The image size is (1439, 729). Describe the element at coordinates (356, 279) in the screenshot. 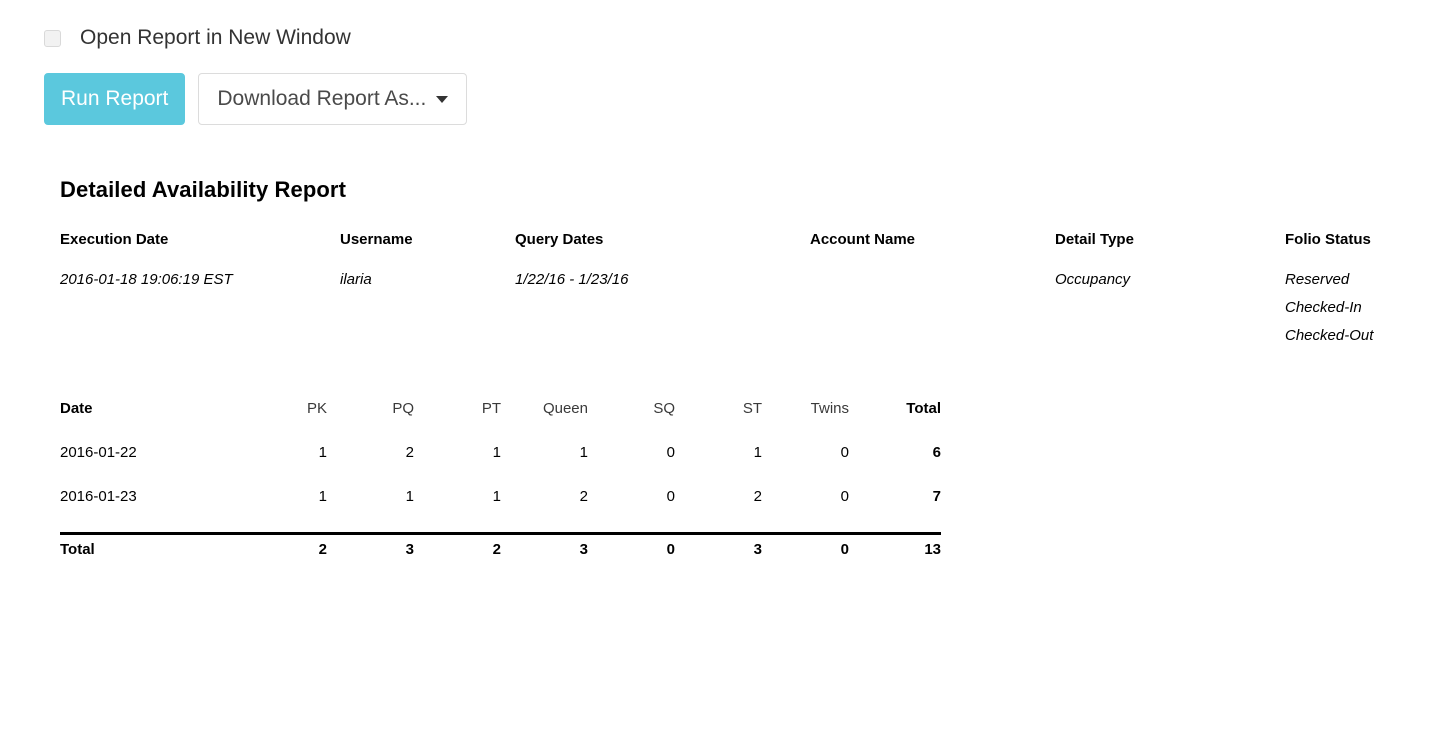

I see `meta-value-username: ilaria` at that location.